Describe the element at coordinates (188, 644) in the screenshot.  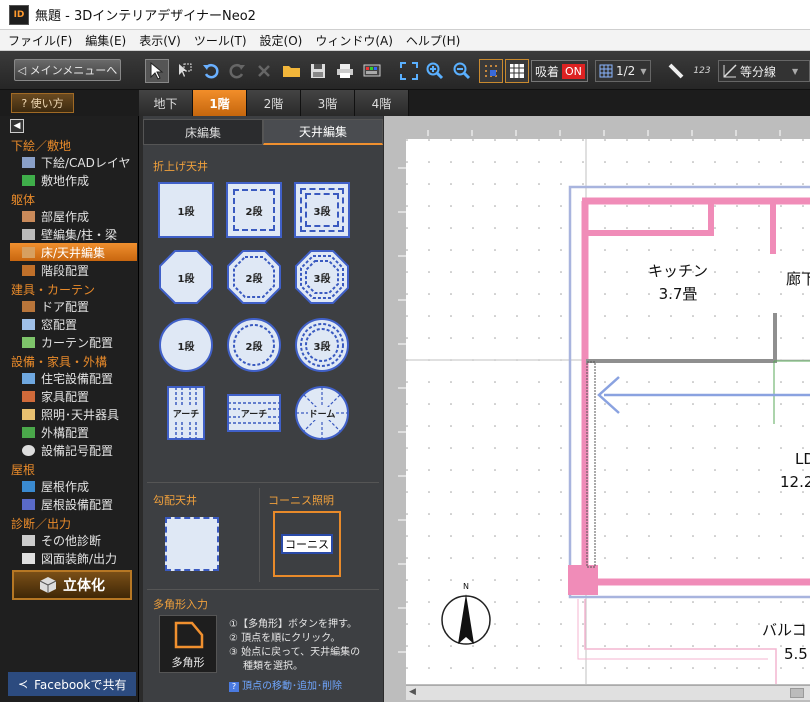
I see `polygon-input-button: 多角形` at that location.